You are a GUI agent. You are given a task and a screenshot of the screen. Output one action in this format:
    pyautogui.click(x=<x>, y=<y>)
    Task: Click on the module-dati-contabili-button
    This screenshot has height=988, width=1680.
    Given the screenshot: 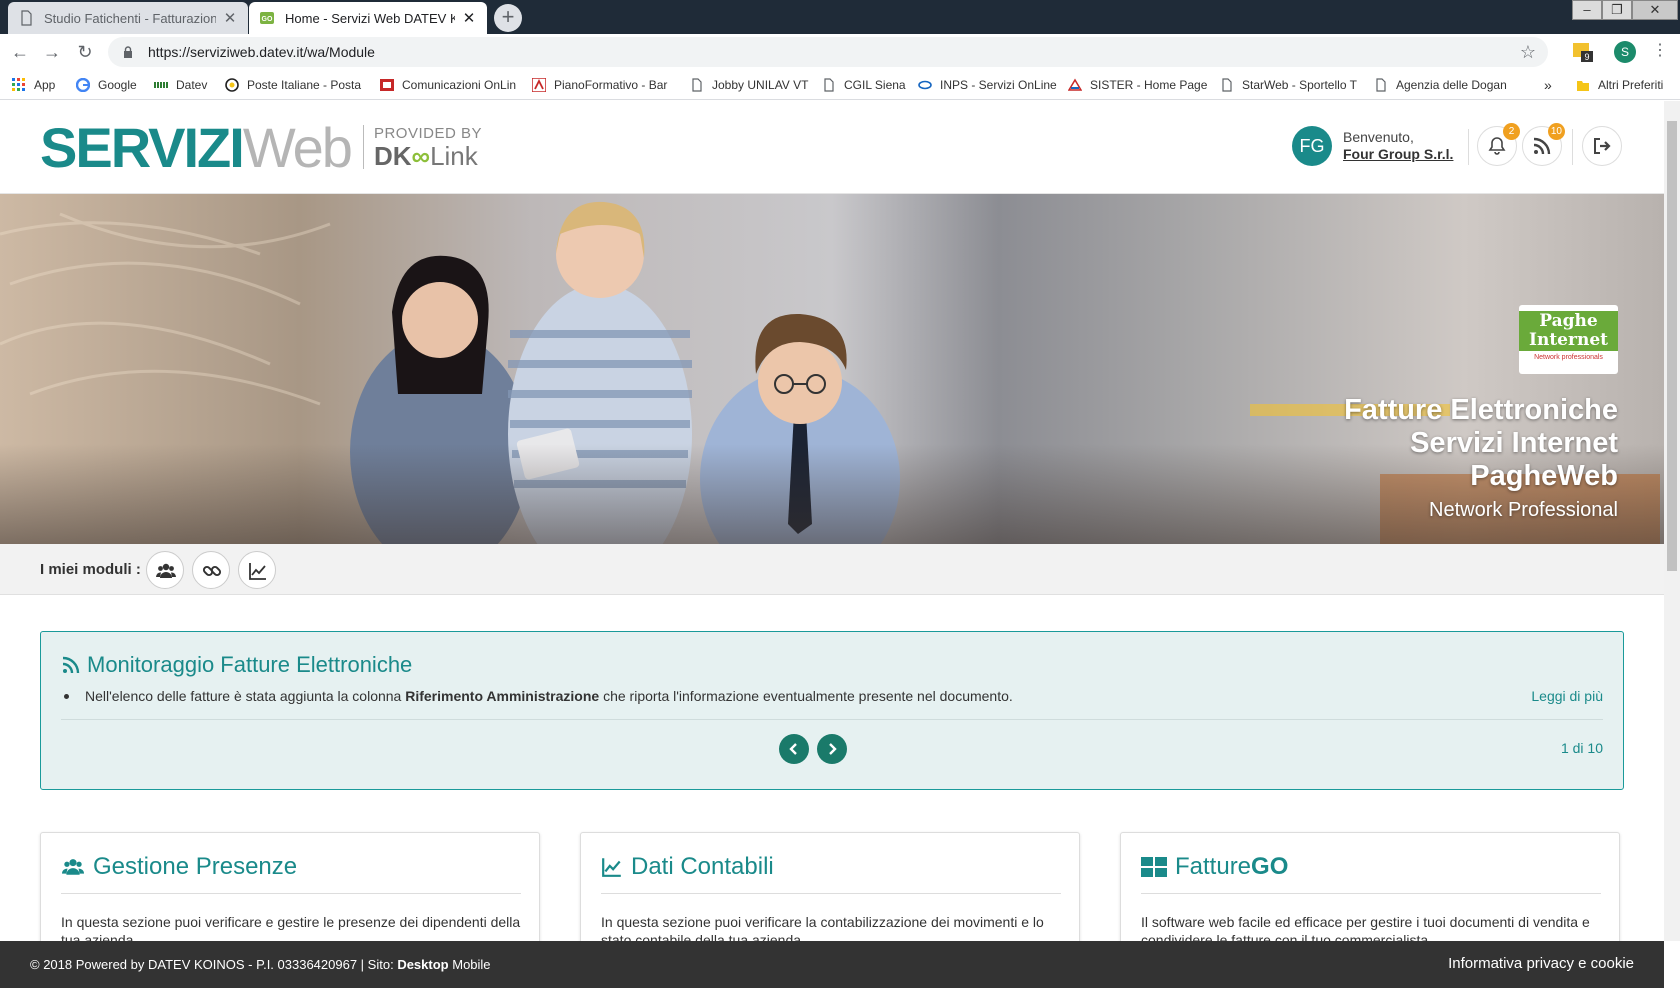 What is the action you would take?
    pyautogui.click(x=257, y=570)
    